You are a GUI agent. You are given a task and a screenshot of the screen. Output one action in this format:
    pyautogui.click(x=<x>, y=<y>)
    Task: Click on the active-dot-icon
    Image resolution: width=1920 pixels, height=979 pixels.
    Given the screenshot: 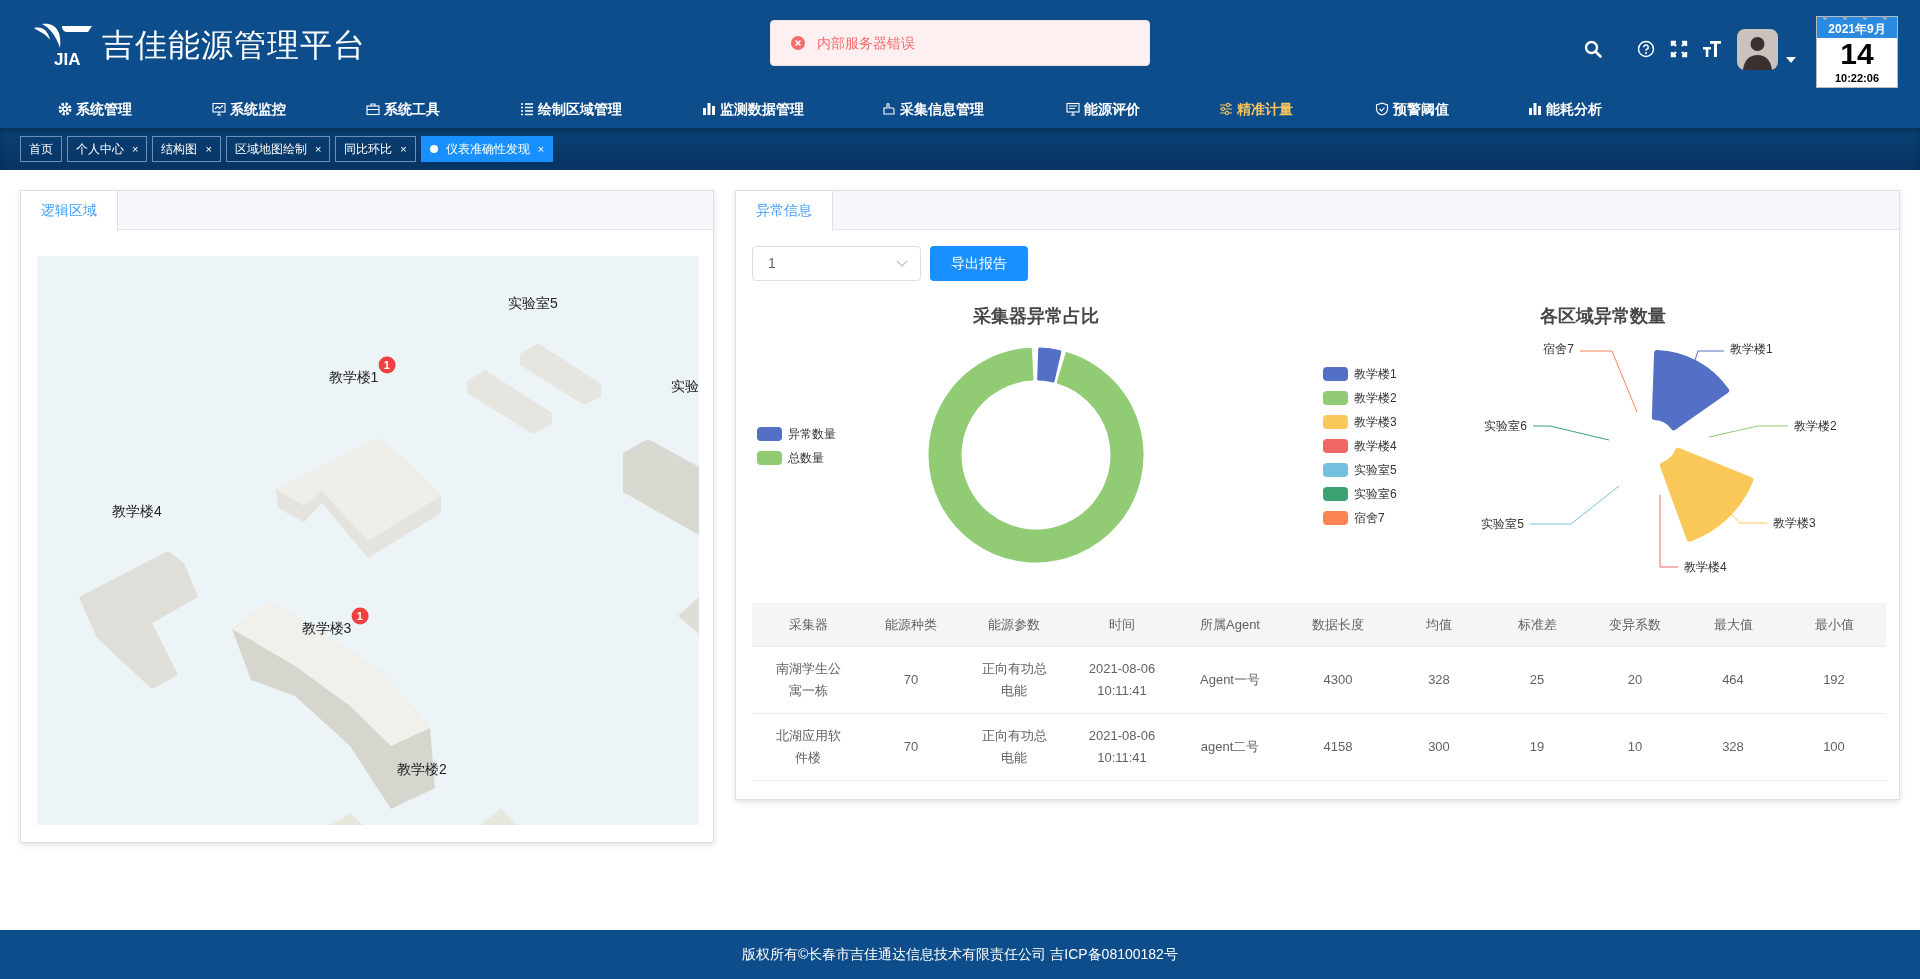 What is the action you would take?
    pyautogui.click(x=433, y=149)
    